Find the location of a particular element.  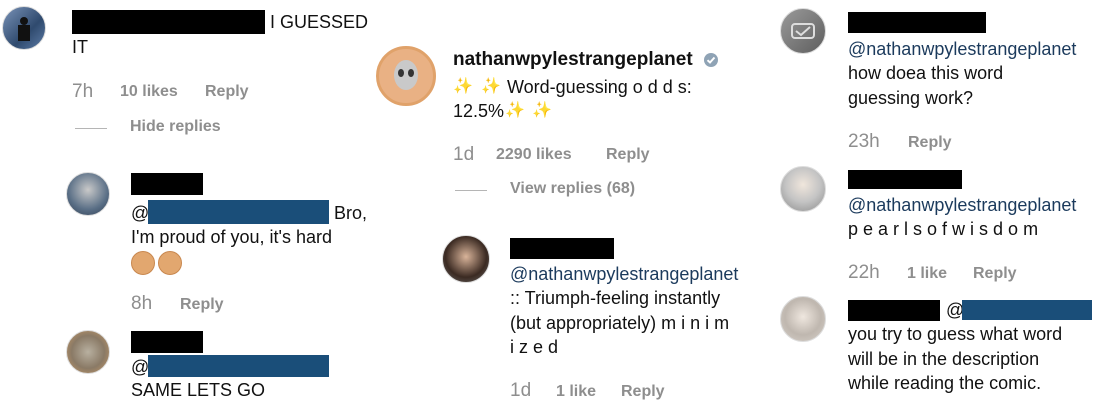

timestamp: 7h is located at coordinates (83, 91).